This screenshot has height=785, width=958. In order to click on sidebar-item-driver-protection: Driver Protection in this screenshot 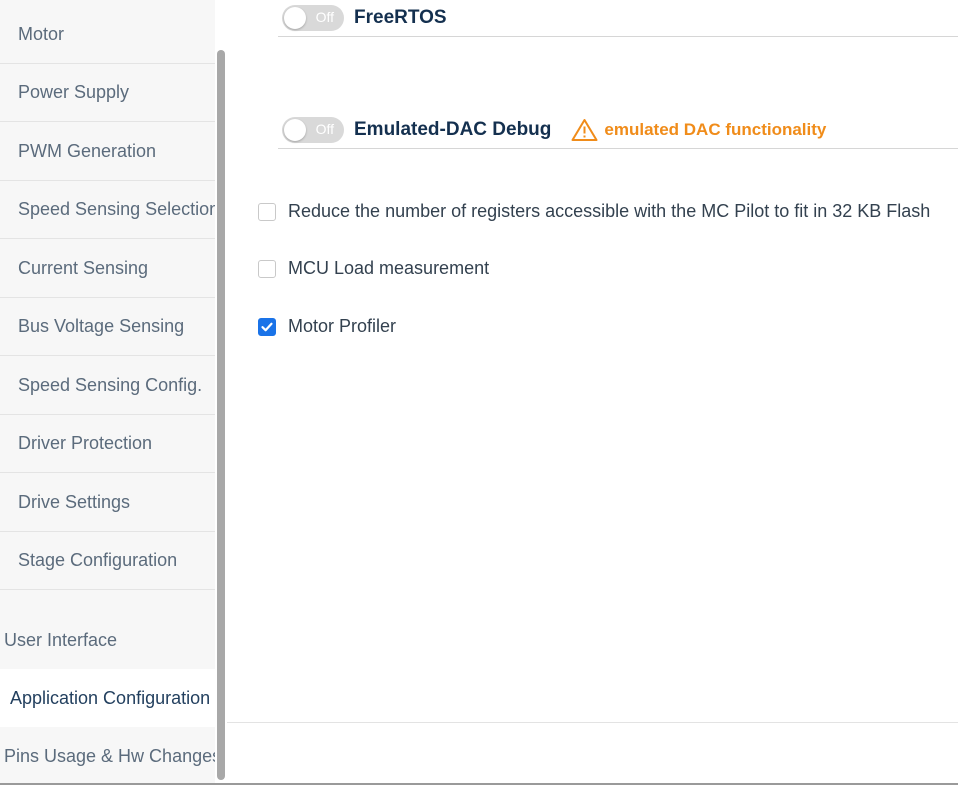, I will do `click(107, 444)`.